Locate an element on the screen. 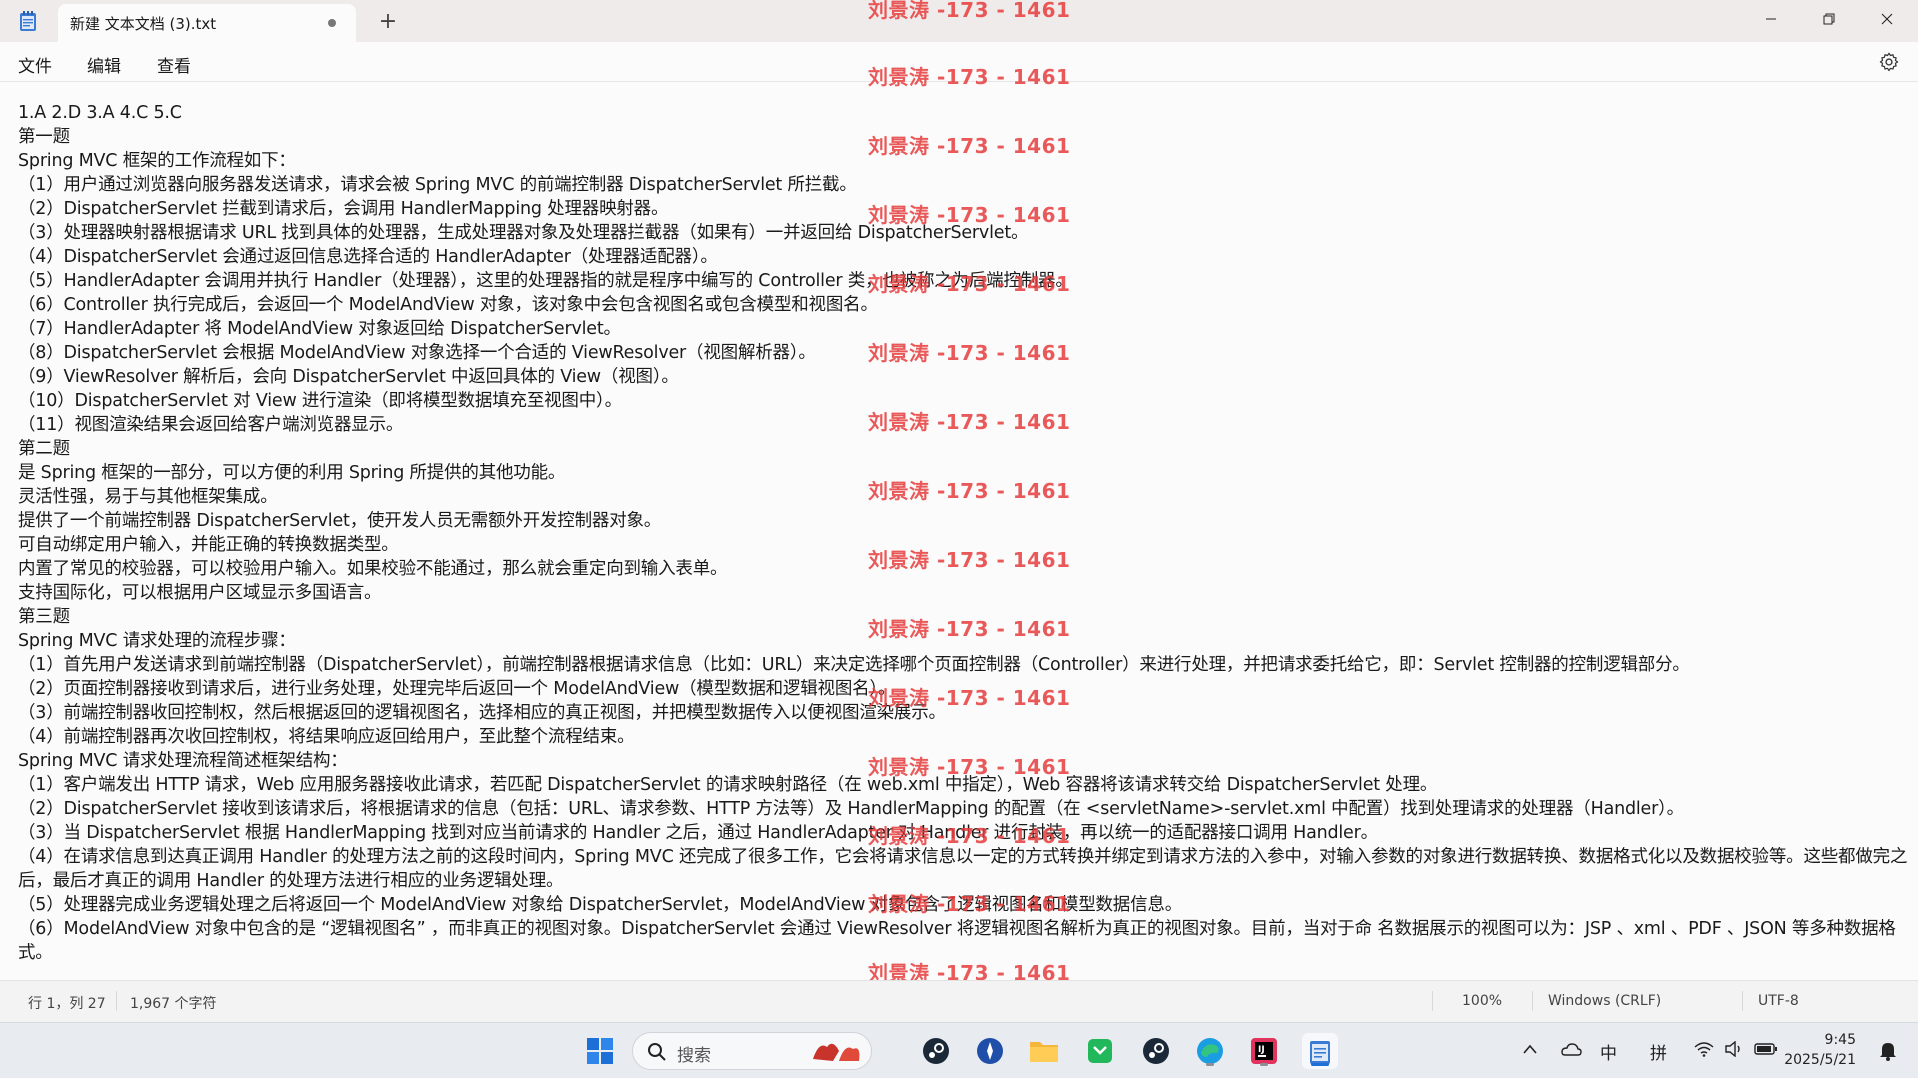  start-button is located at coordinates (600, 1051).